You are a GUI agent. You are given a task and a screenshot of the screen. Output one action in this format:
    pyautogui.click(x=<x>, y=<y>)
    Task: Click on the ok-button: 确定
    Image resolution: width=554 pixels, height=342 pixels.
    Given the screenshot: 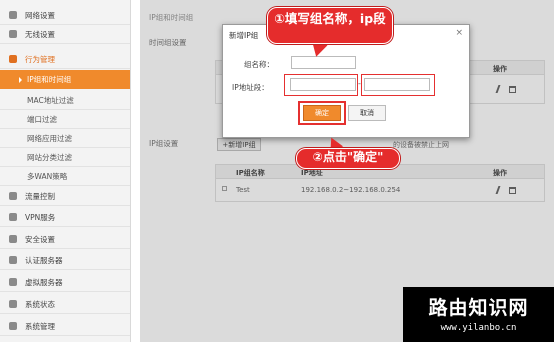 What is the action you would take?
    pyautogui.click(x=322, y=113)
    